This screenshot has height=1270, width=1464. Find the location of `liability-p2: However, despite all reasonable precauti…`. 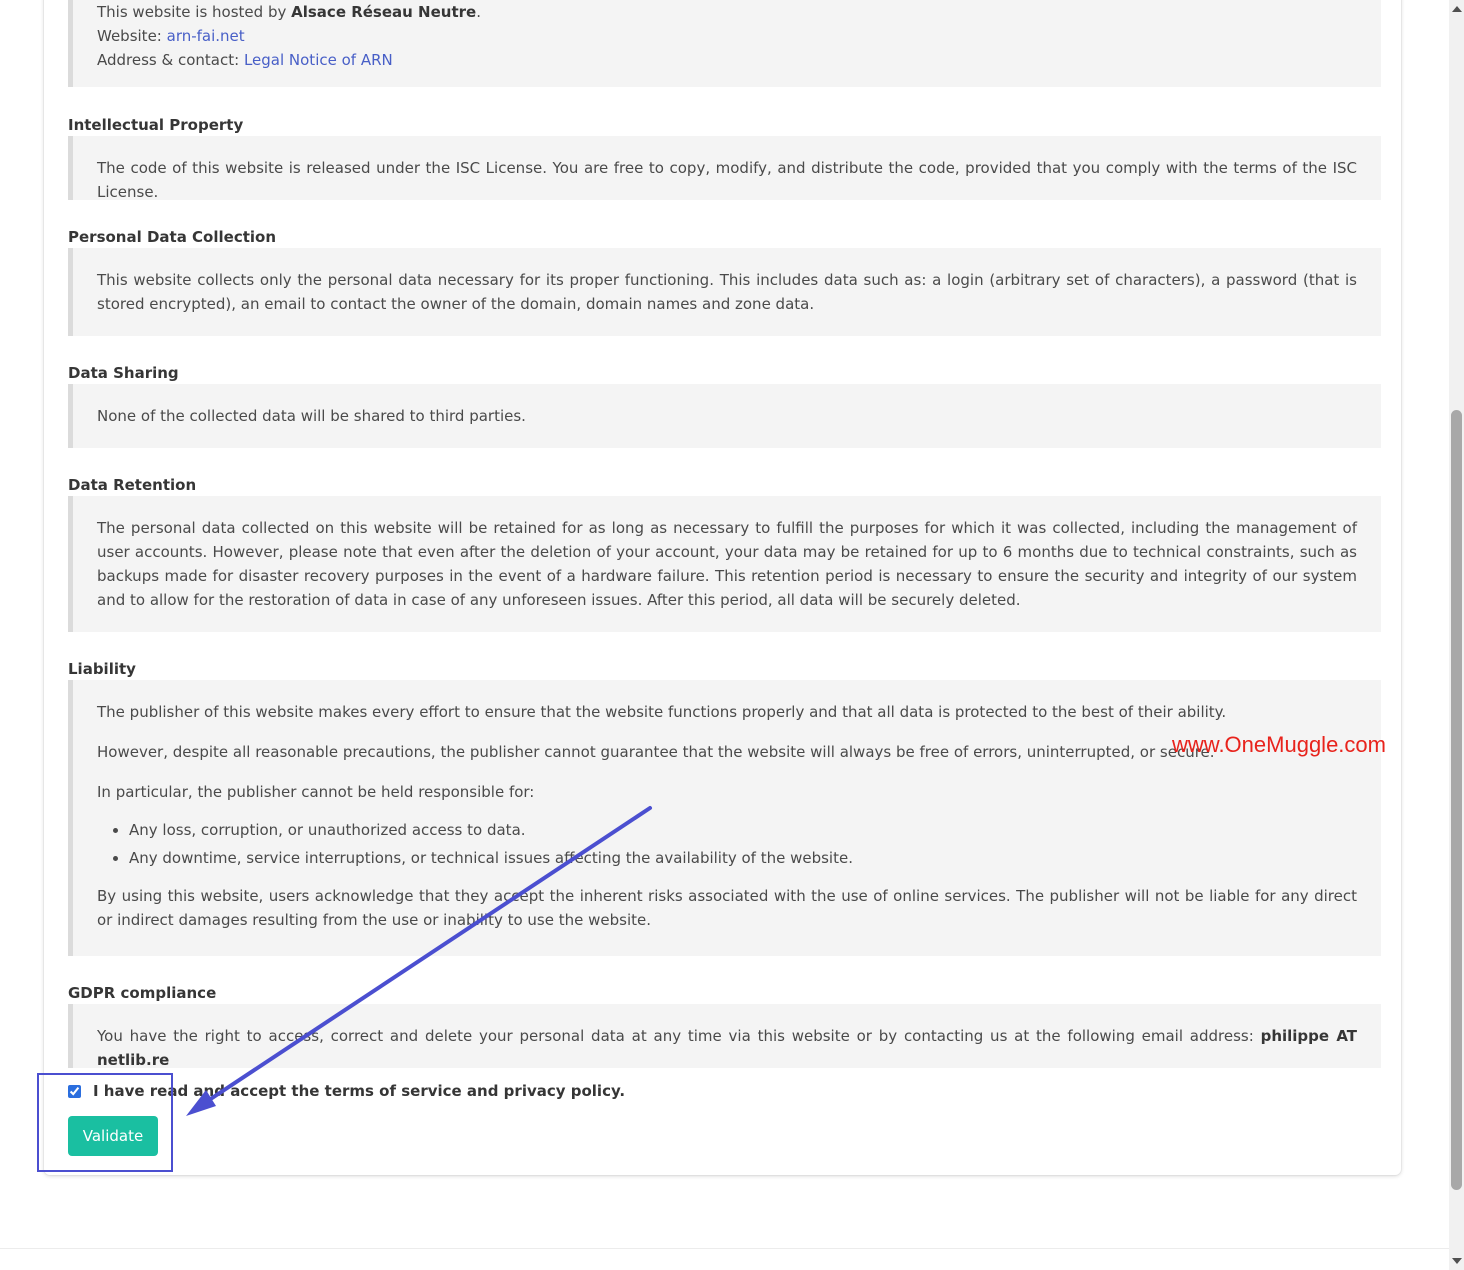

liability-p2: However, despite all reasonable precauti… is located at coordinates (656, 752).